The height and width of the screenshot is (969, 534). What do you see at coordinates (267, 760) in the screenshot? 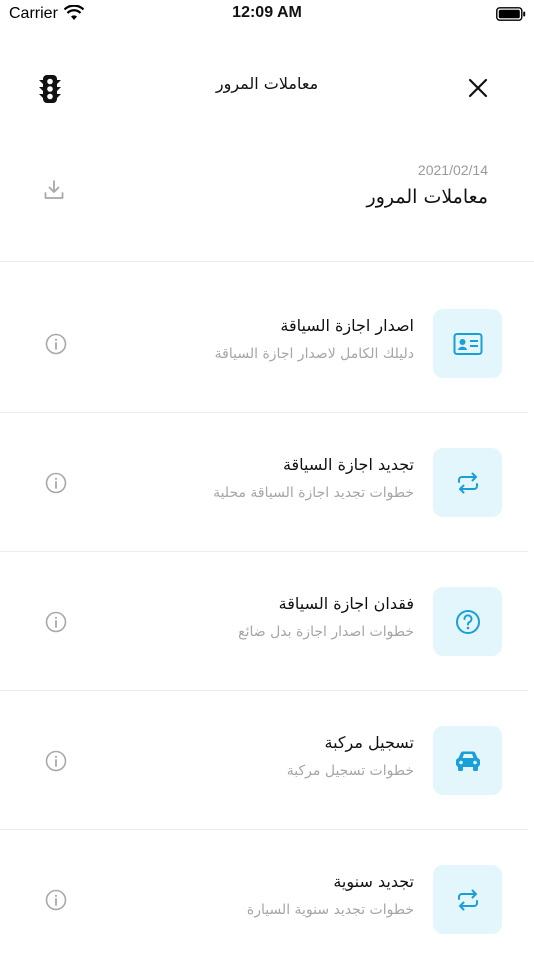
I see `list-item: تسجيل مركبة خطوات تسجيل مركبة` at bounding box center [267, 760].